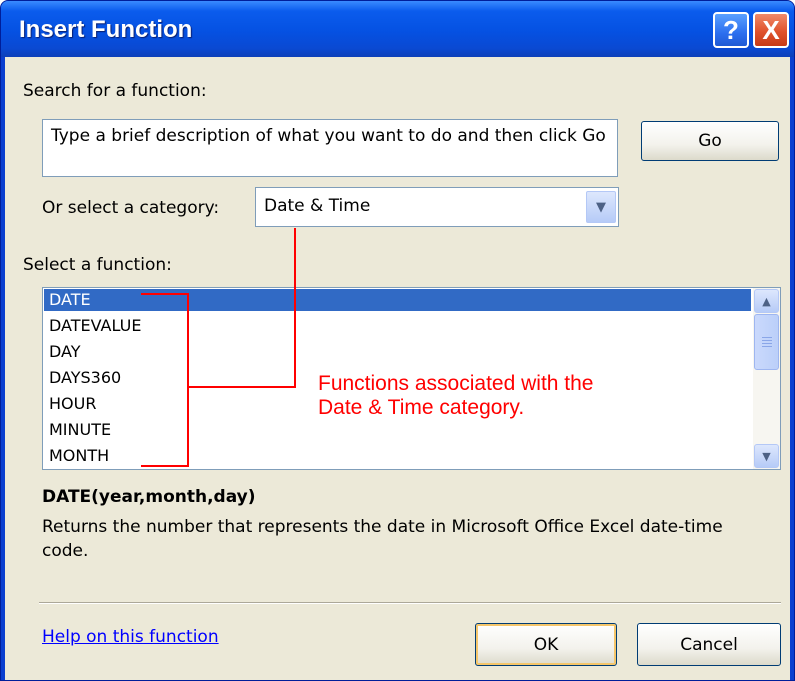 This screenshot has width=795, height=681. What do you see at coordinates (410, 603) in the screenshot?
I see `divider` at bounding box center [410, 603].